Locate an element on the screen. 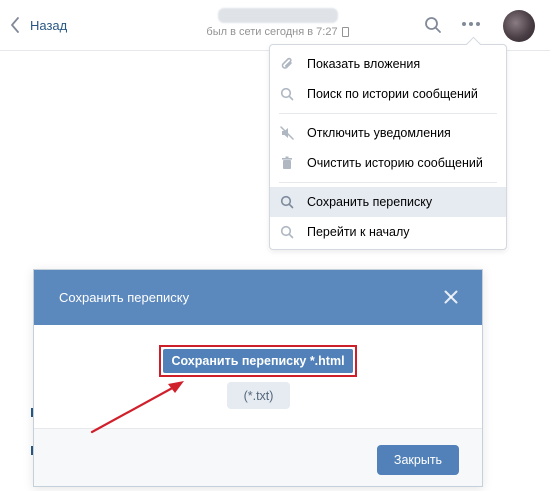  back-button: Назад is located at coordinates (38, 25).